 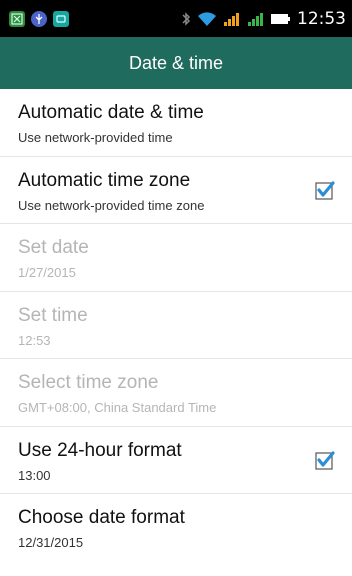 I want to click on notification-icons, so click(x=39, y=18).